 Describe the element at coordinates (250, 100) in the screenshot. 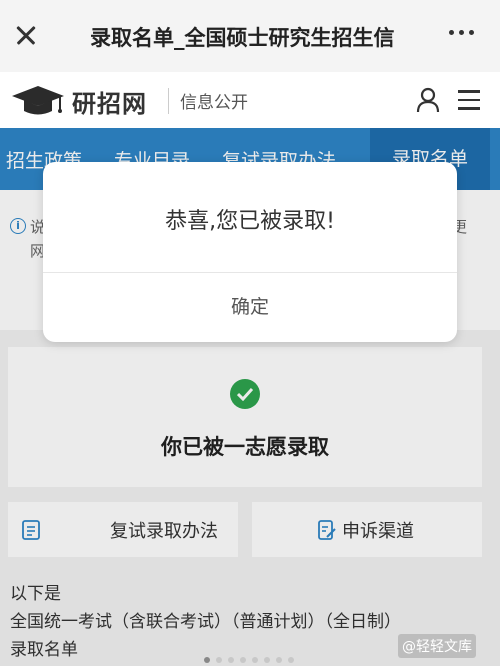

I see `site-header: 研招网 信息公开` at that location.